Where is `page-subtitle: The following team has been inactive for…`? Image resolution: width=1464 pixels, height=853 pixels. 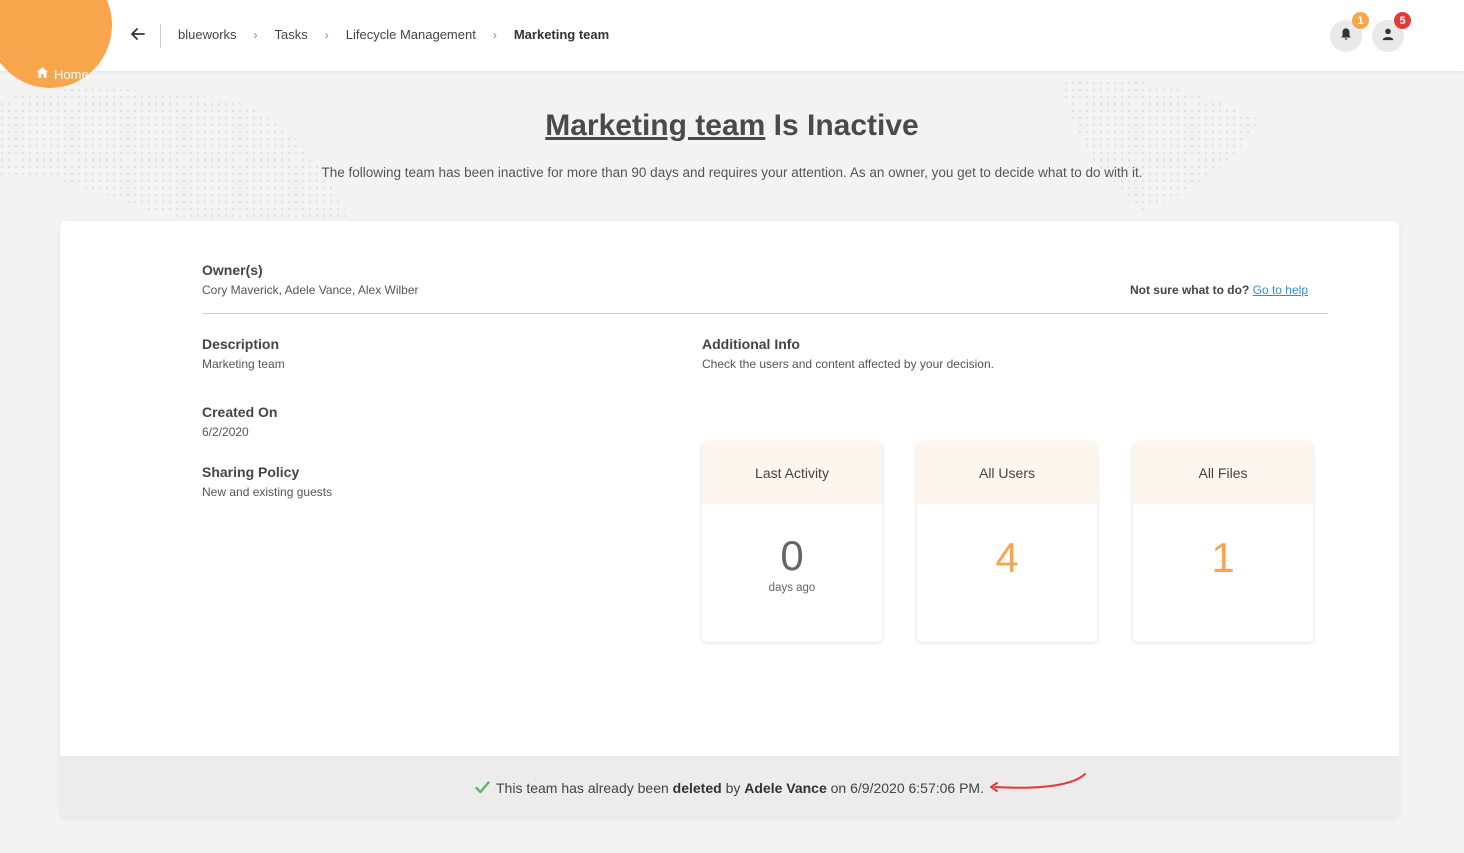
page-subtitle: The following team has been inactive for… is located at coordinates (732, 172).